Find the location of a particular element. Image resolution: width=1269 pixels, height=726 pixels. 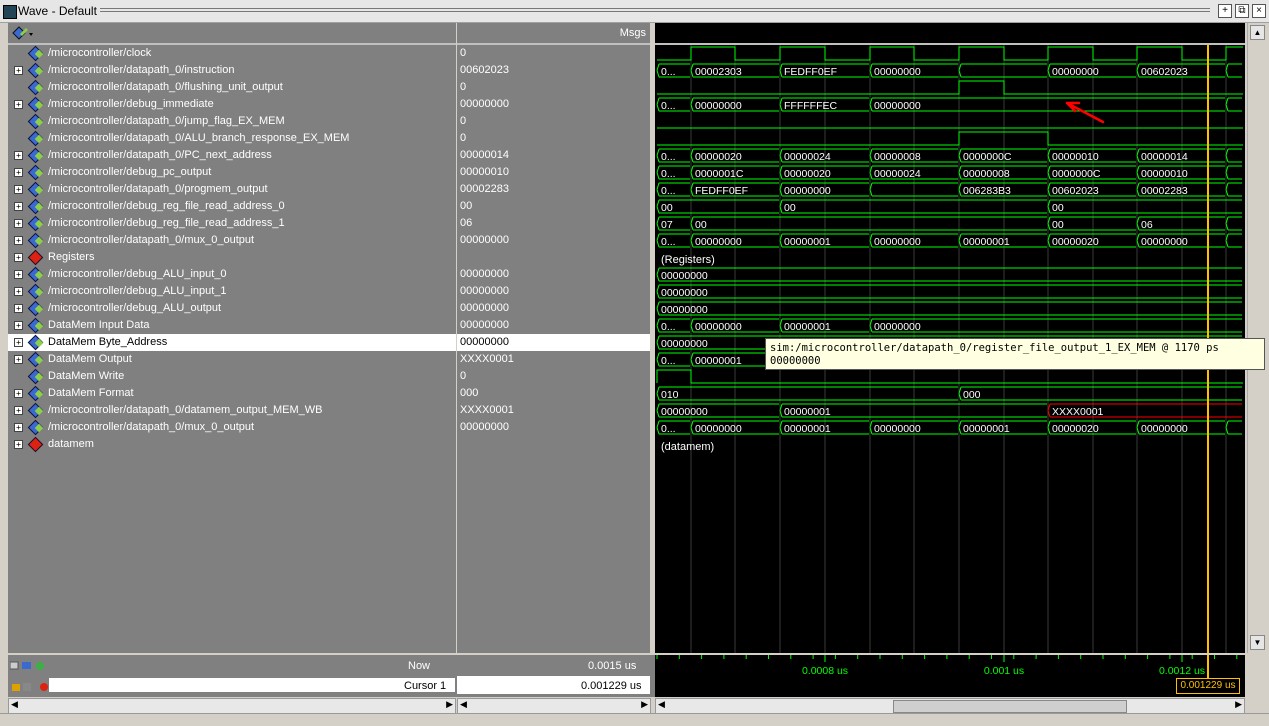

cursor-time-flag: 0.001229 us is located at coordinates (1208, 686).